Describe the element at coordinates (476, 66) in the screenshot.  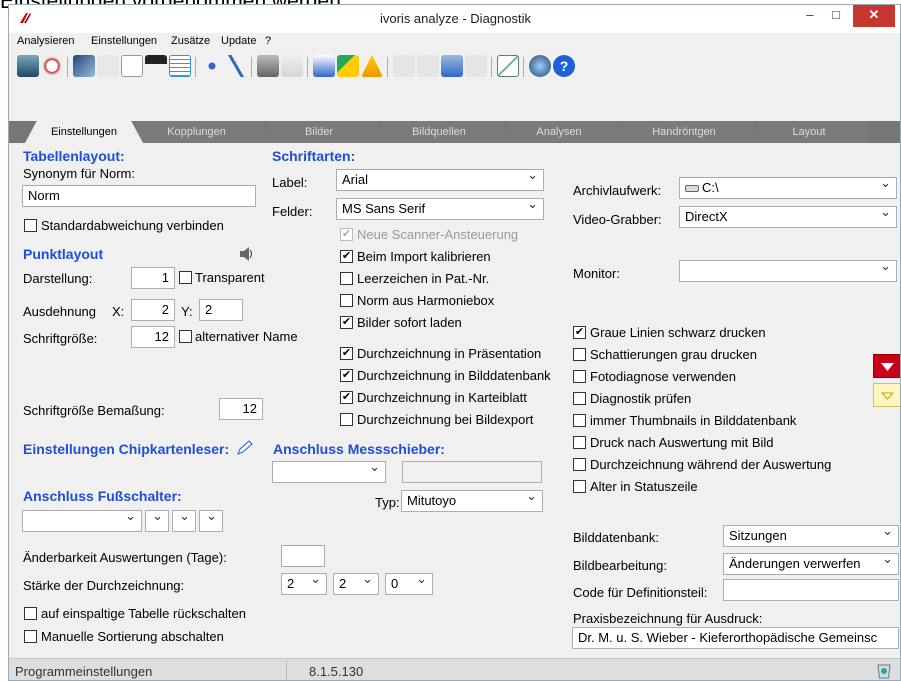
I see `scissors-icon` at that location.